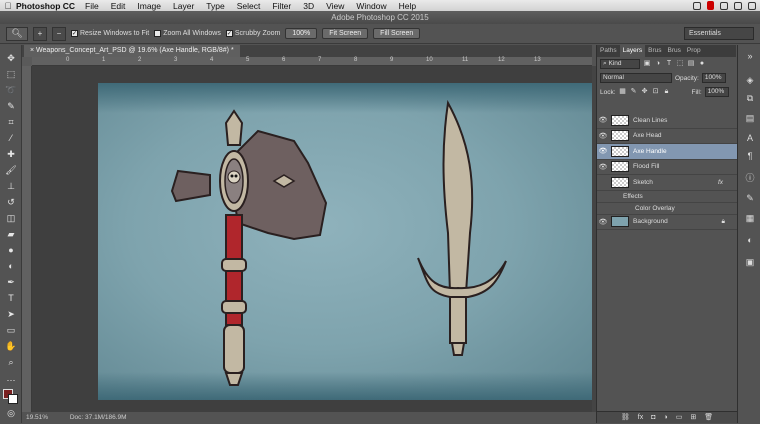 The image size is (760, 424). I want to click on edit-toolbar-icon: ⋯, so click(11, 381).